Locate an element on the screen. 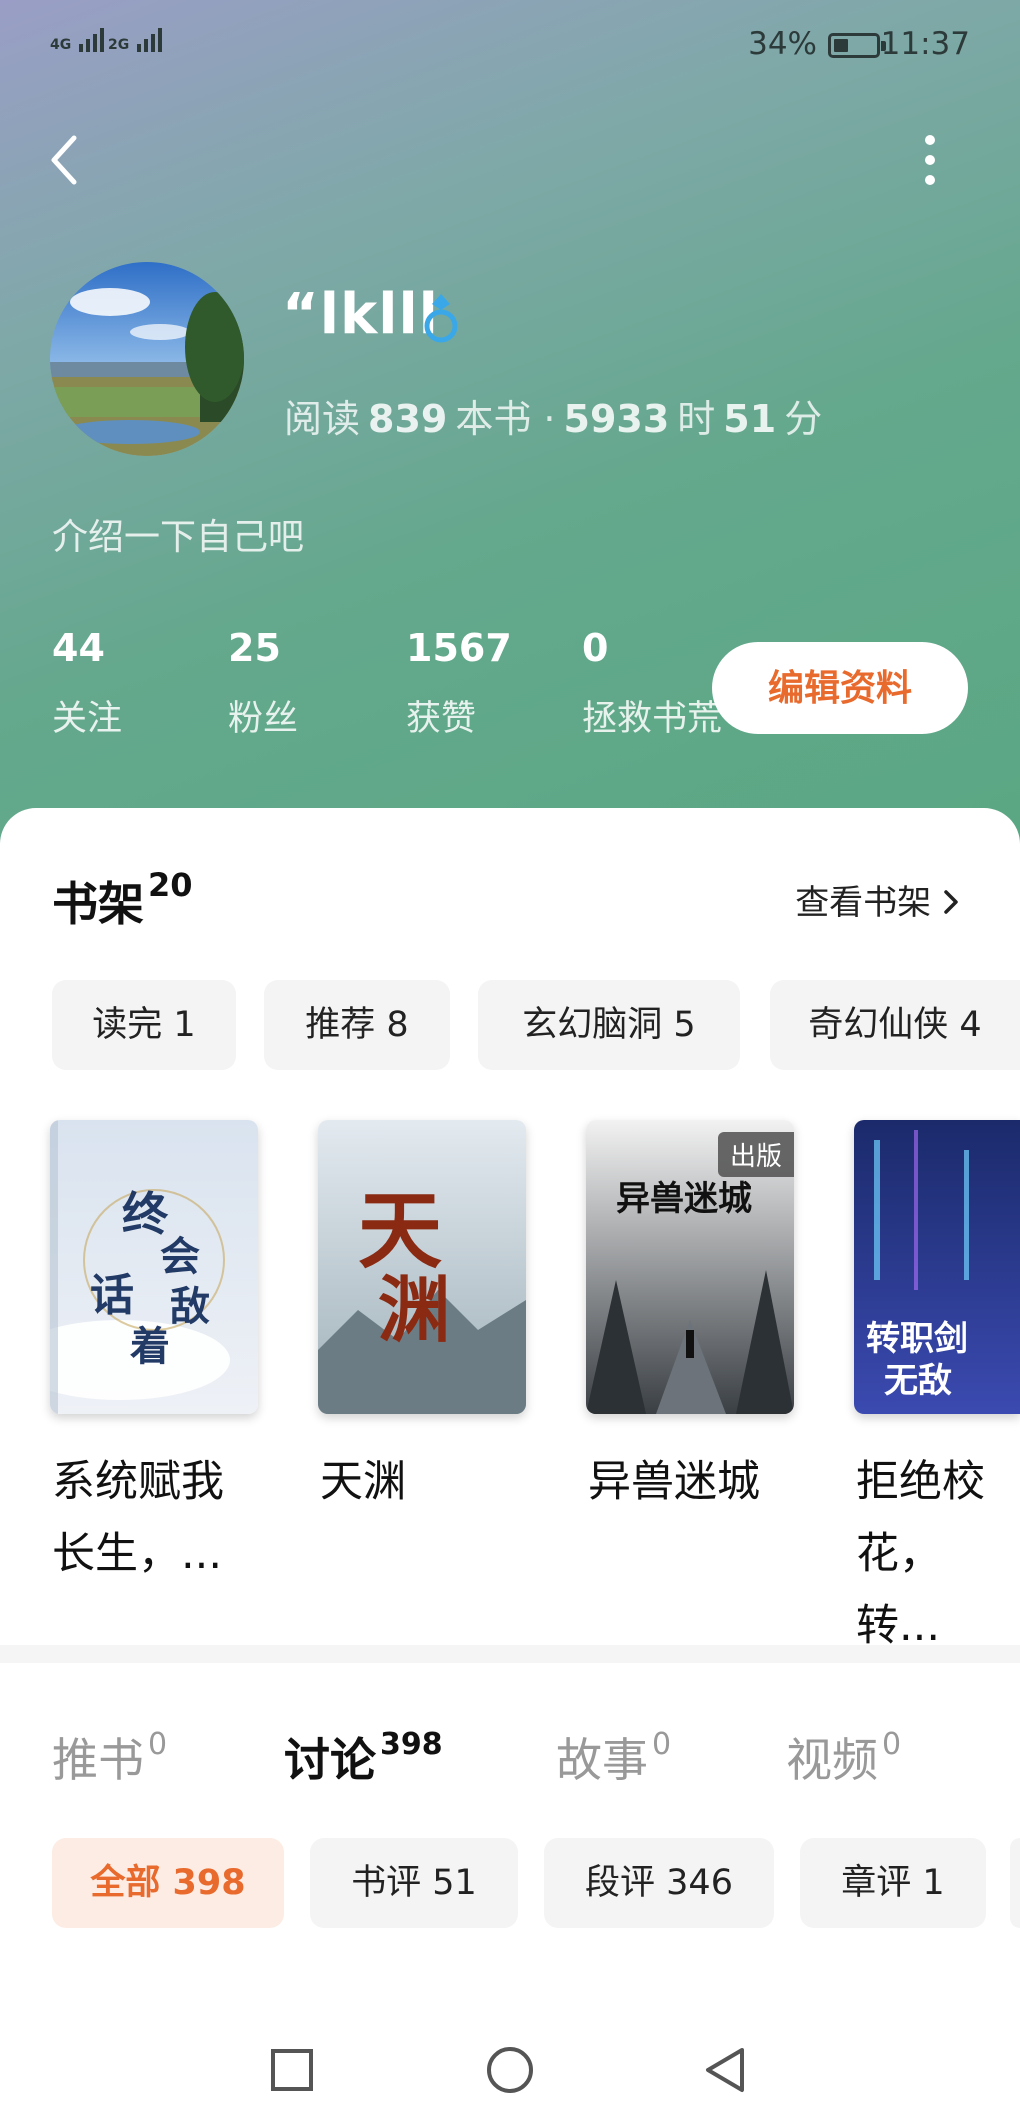 The width and height of the screenshot is (1020, 2119). book-cover-1: 终 会 话 敌 着 is located at coordinates (154, 1267).